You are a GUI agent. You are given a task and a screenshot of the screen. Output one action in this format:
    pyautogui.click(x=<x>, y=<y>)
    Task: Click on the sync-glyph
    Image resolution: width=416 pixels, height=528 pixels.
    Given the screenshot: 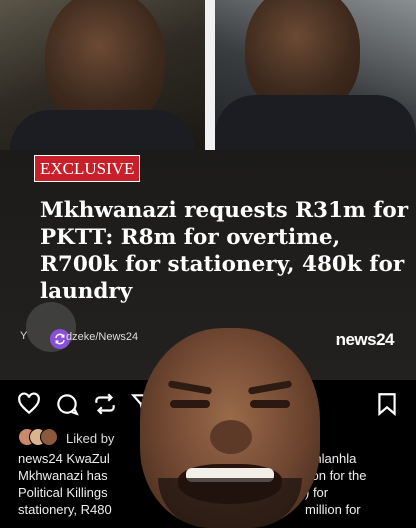 What is the action you would take?
    pyautogui.click(x=60, y=339)
    